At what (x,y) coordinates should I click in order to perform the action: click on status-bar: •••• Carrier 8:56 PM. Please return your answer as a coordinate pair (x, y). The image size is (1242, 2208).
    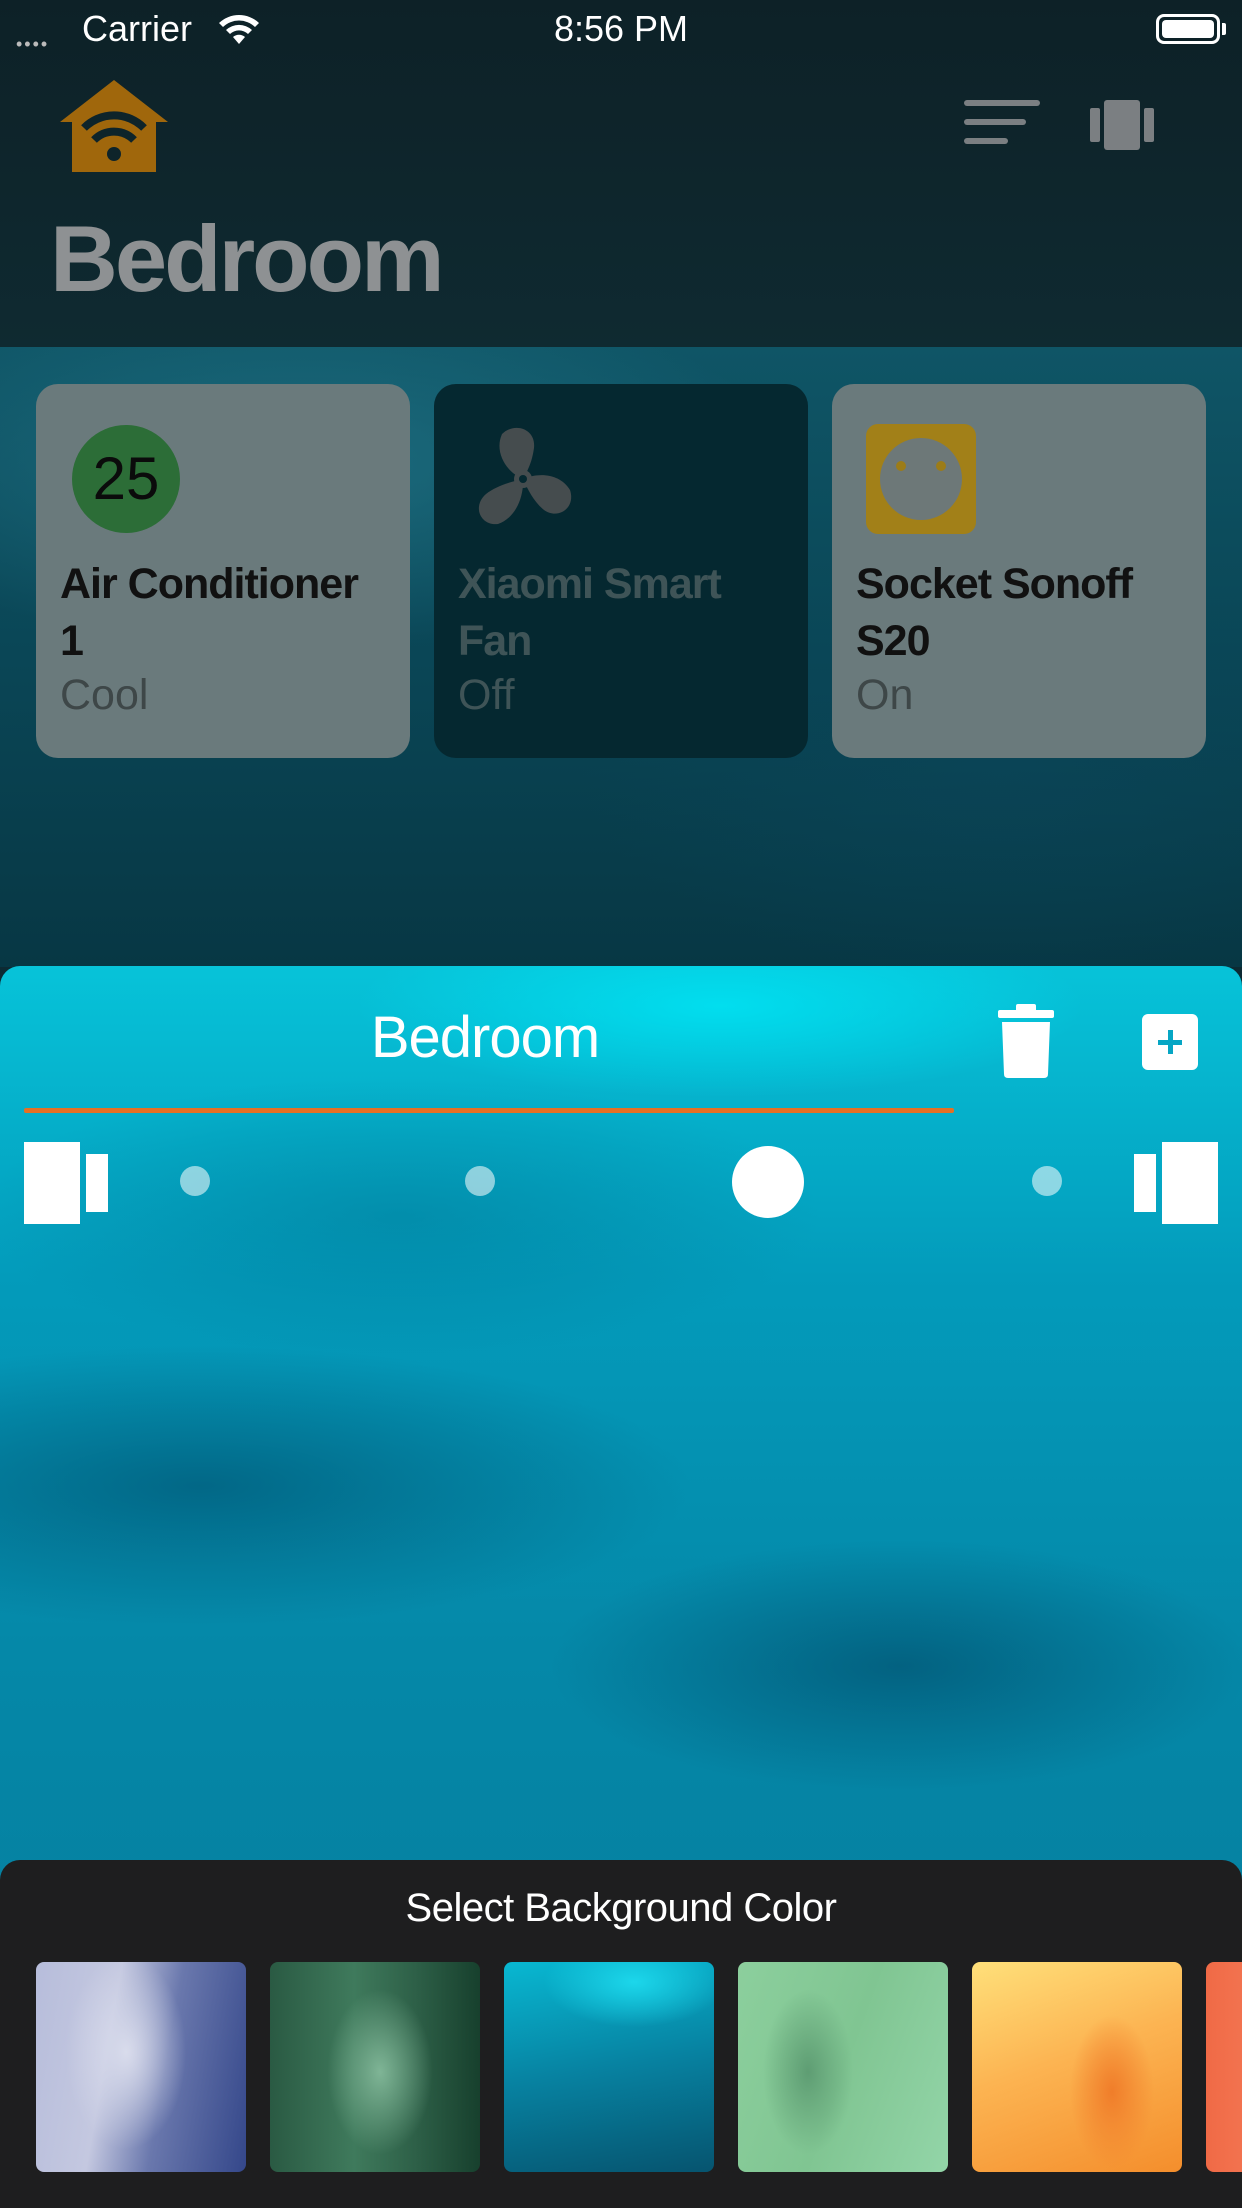
    Looking at the image, I should click on (621, 30).